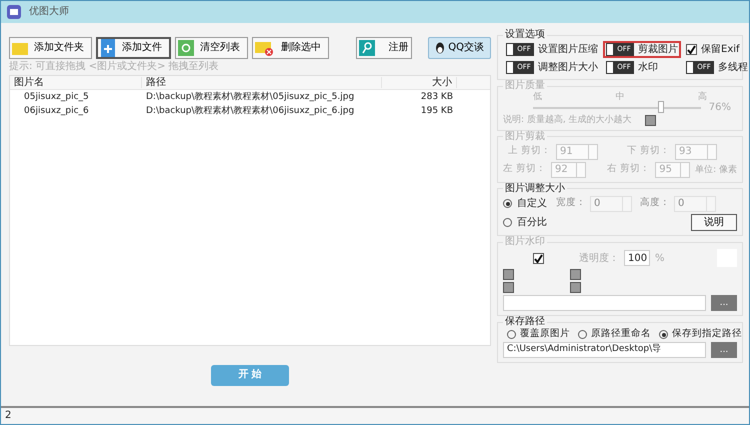 Image resolution: width=750 pixels, height=425 pixels. What do you see at coordinates (20, 48) in the screenshot?
I see `folder-icon` at bounding box center [20, 48].